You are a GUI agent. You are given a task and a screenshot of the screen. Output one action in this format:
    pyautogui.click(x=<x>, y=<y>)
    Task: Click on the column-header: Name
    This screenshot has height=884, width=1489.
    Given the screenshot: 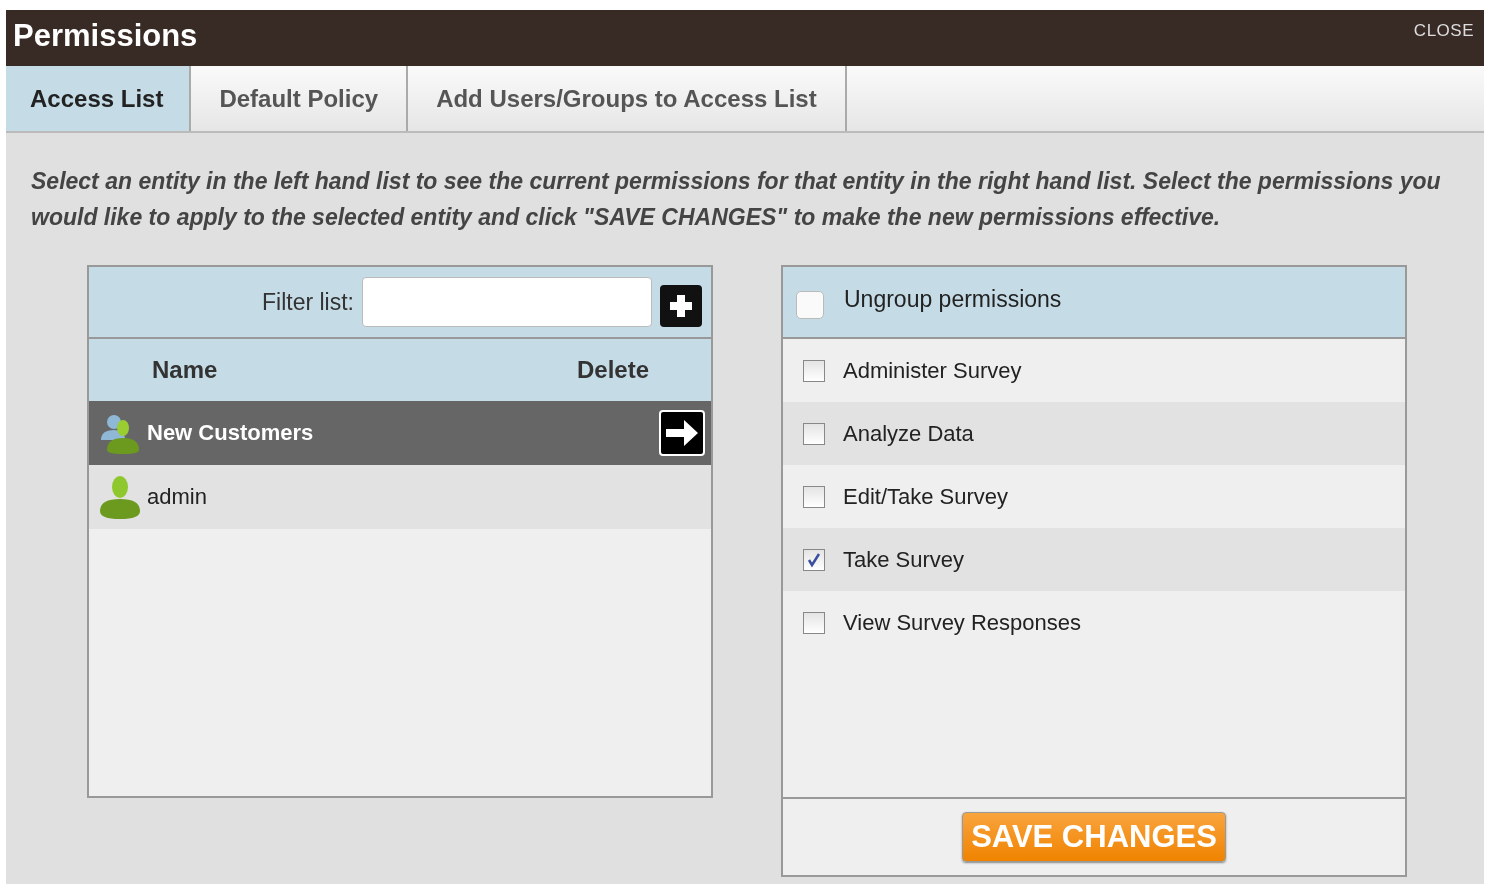 What is the action you would take?
    pyautogui.click(x=185, y=370)
    